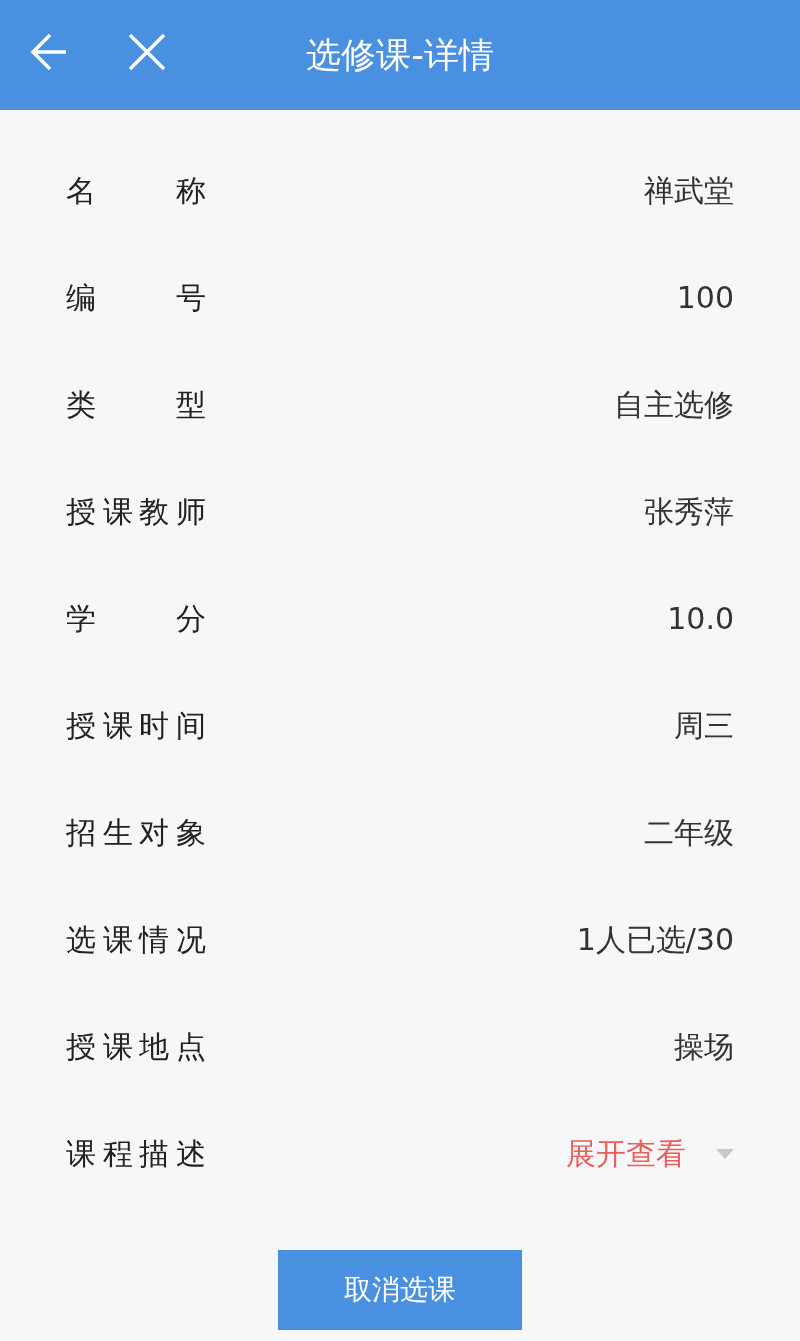  Describe the element at coordinates (136, 1047) in the screenshot. I see `field-label: 授课地点` at that location.